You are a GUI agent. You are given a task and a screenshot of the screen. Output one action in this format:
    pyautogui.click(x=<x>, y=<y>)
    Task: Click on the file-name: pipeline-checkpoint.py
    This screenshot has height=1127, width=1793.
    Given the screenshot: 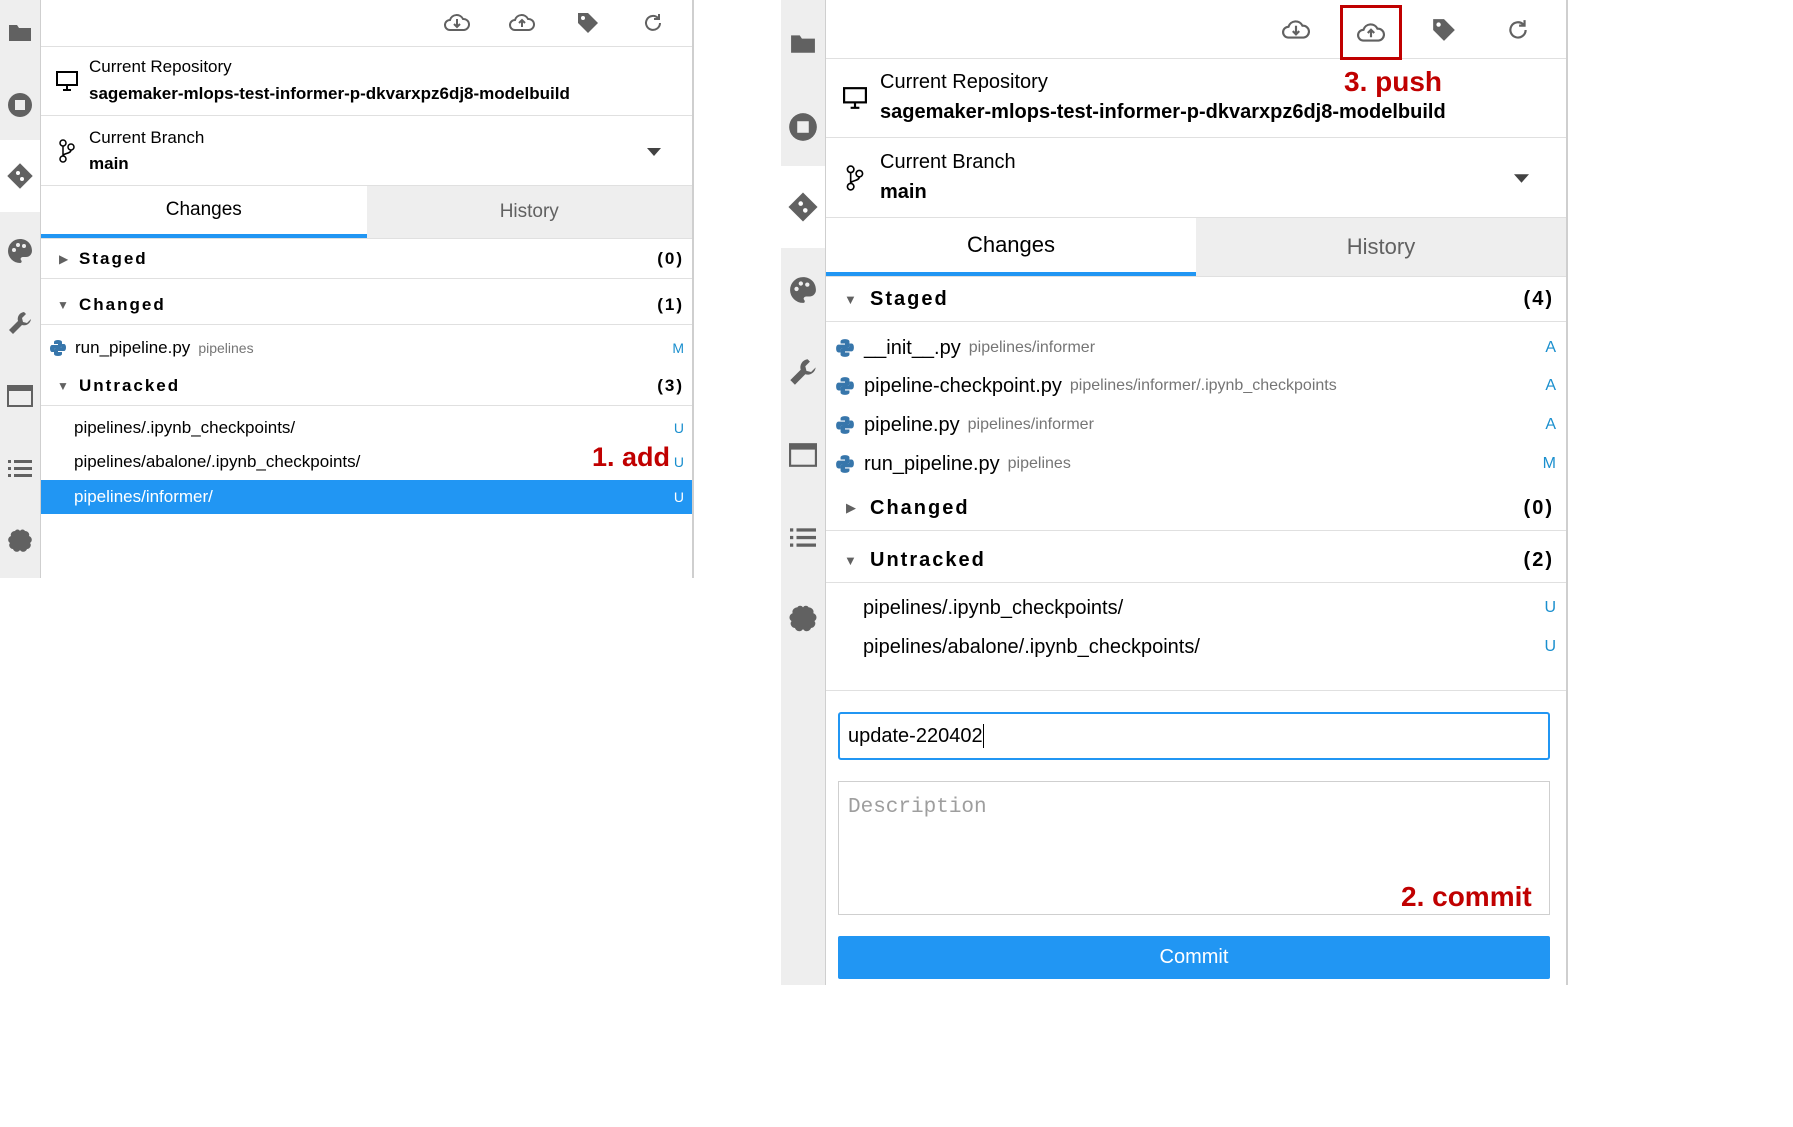 What is the action you would take?
    pyautogui.click(x=963, y=385)
    